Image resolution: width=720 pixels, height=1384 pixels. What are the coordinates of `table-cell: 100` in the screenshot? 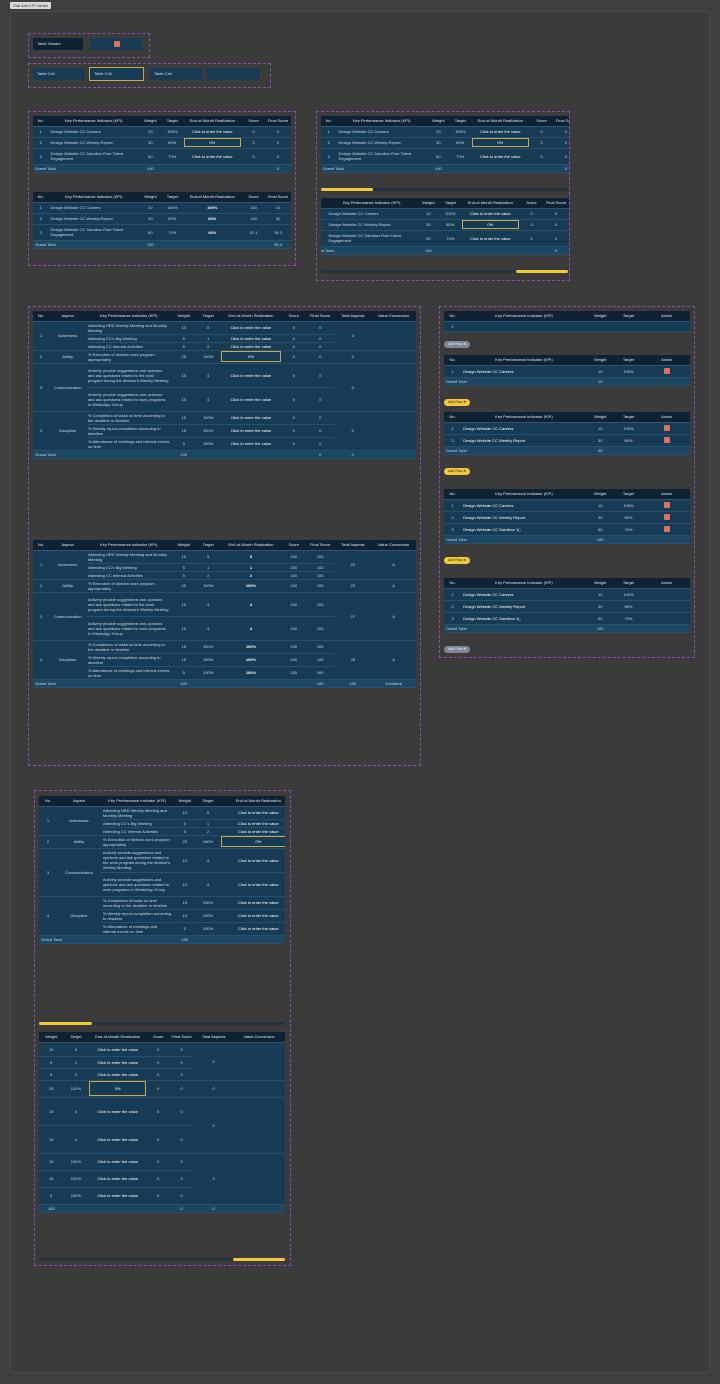 It's located at (320, 575).